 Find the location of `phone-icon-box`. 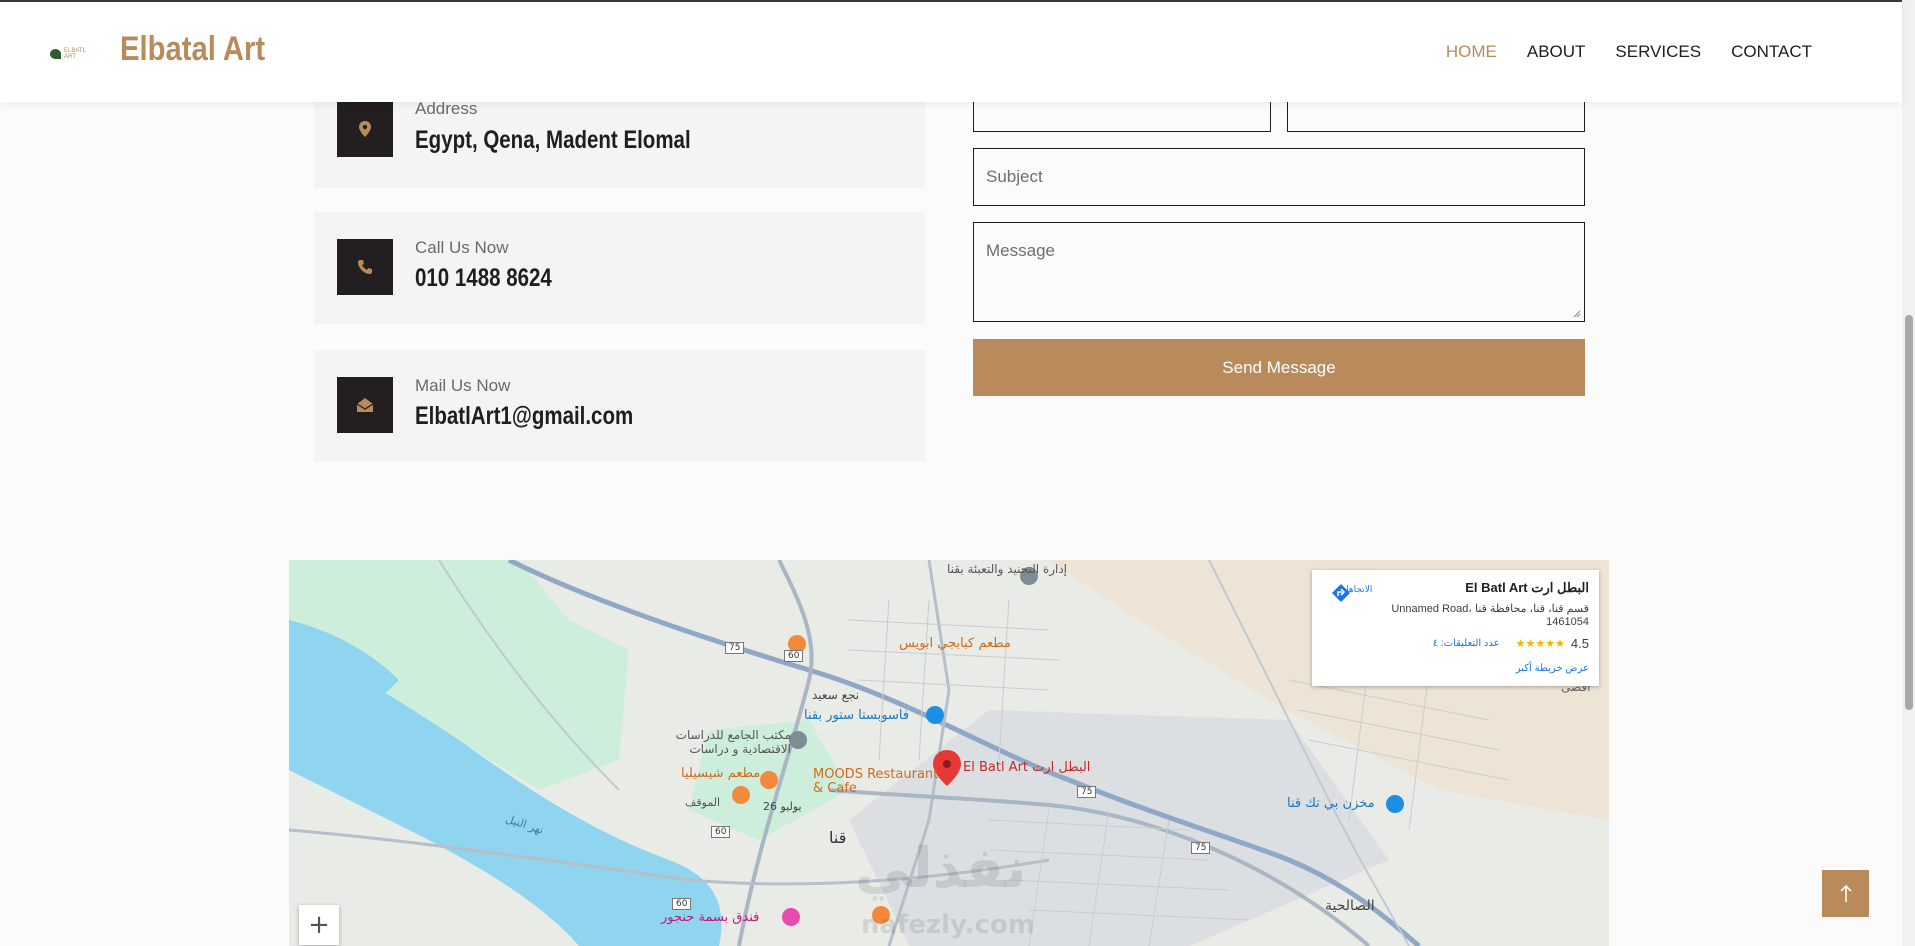

phone-icon-box is located at coordinates (365, 267).